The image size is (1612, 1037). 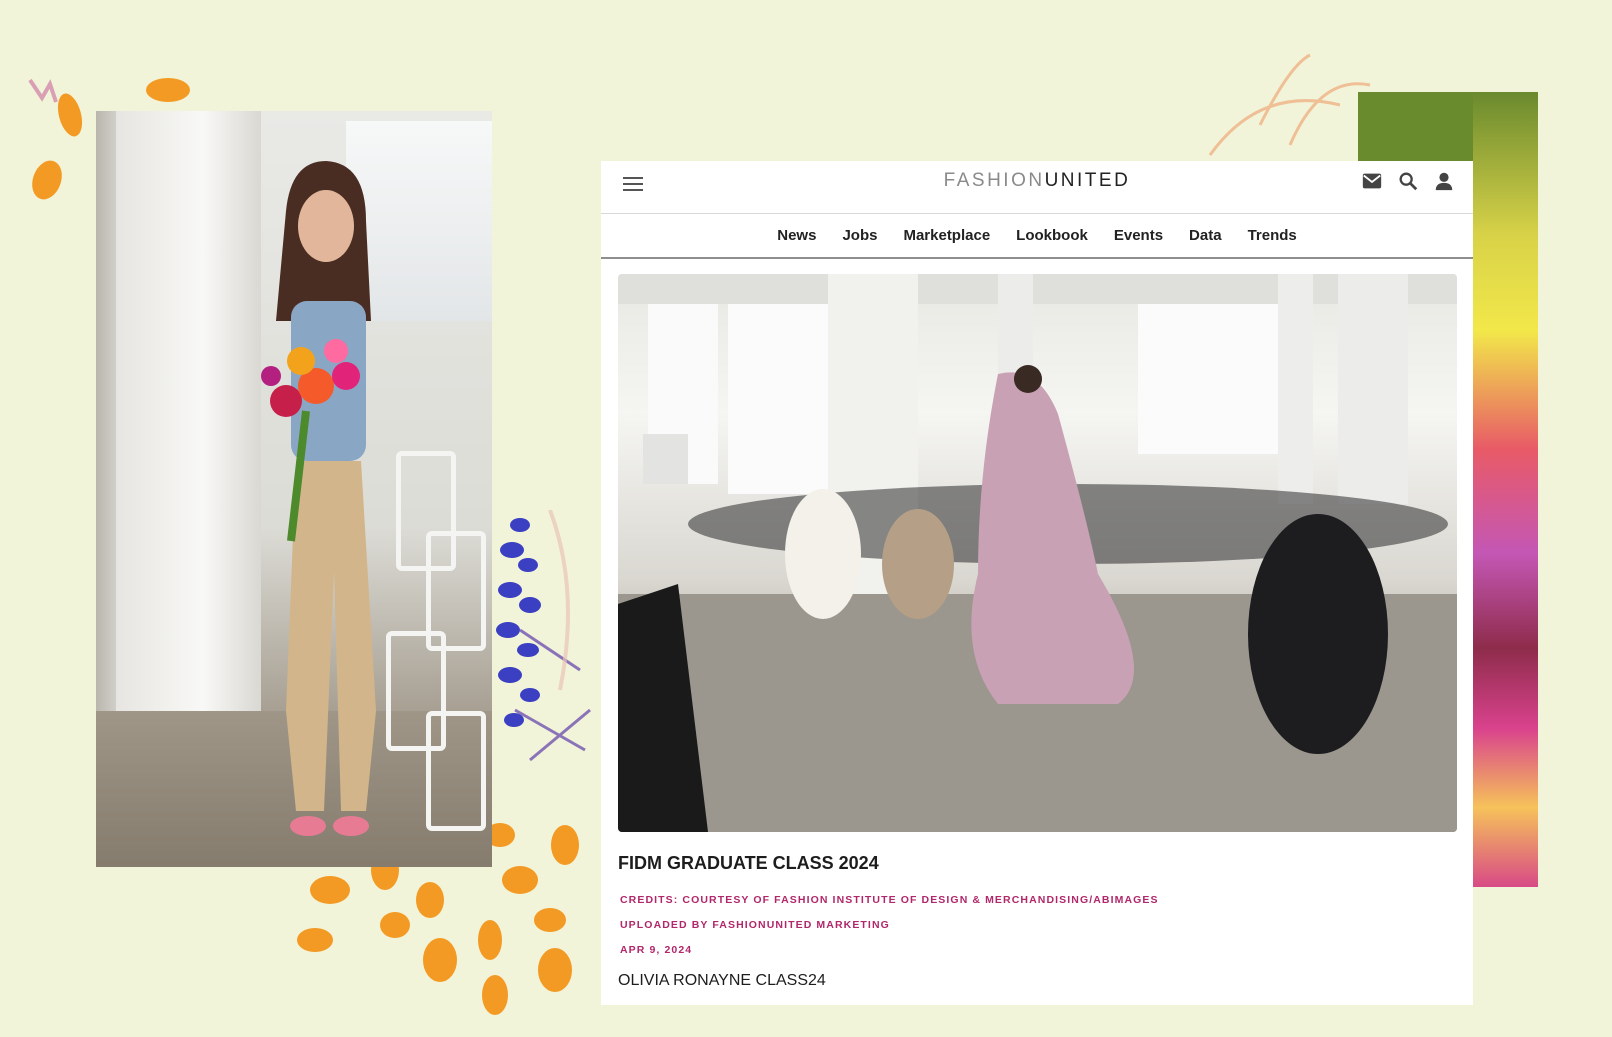 What do you see at coordinates (543, 636) in the screenshot?
I see `decorative-lupine-flower` at bounding box center [543, 636].